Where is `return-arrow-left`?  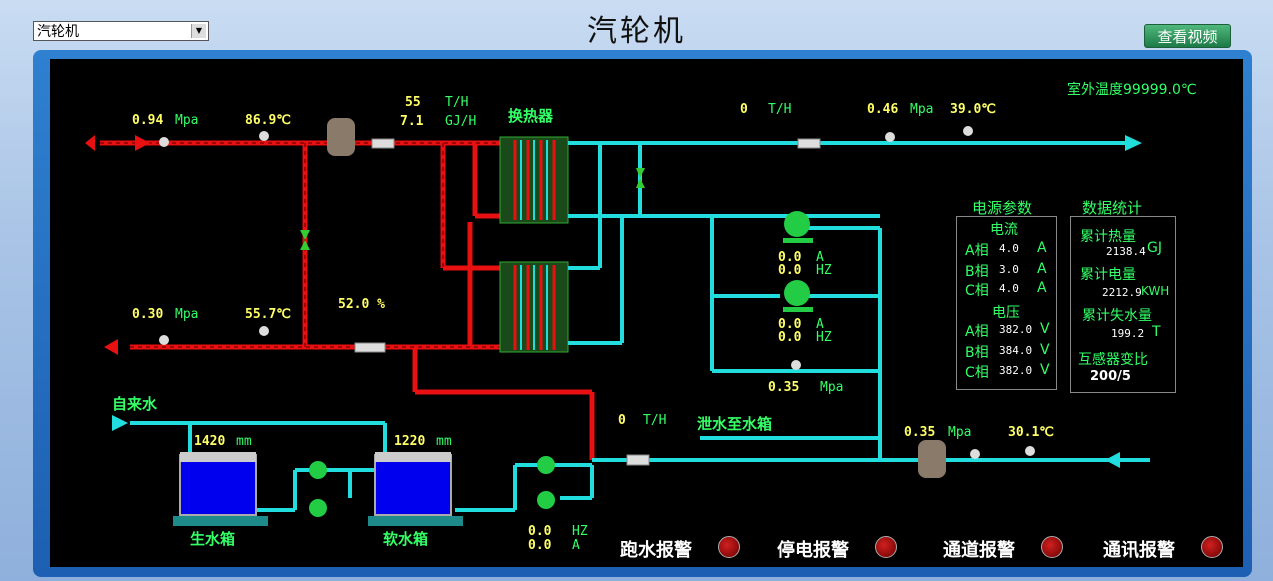 return-arrow-left is located at coordinates (111, 347).